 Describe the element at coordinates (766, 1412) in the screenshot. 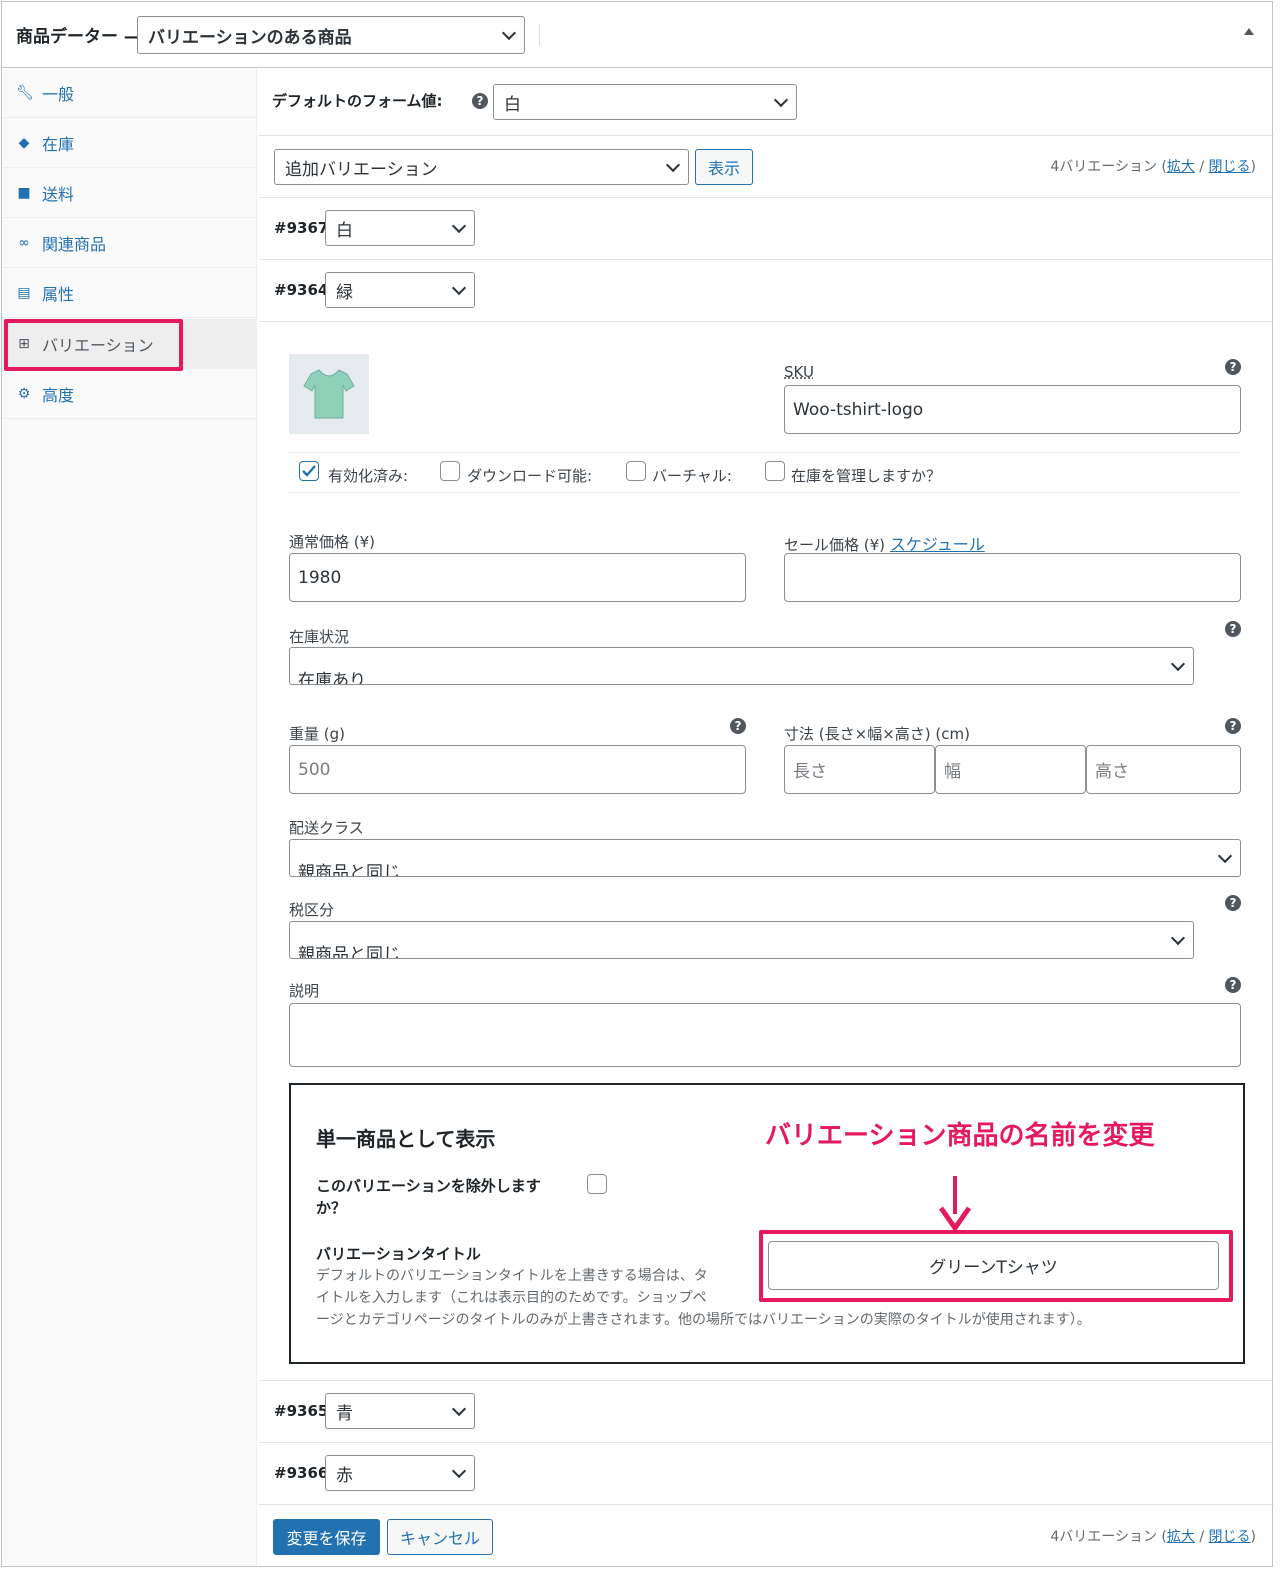

I see `variation-row: #9365 青` at that location.